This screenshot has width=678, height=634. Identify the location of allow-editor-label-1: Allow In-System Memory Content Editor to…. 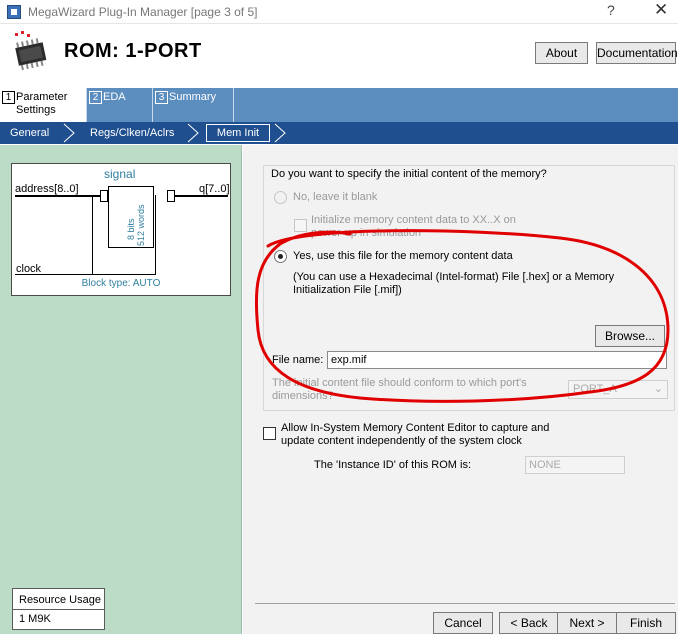
(415, 428).